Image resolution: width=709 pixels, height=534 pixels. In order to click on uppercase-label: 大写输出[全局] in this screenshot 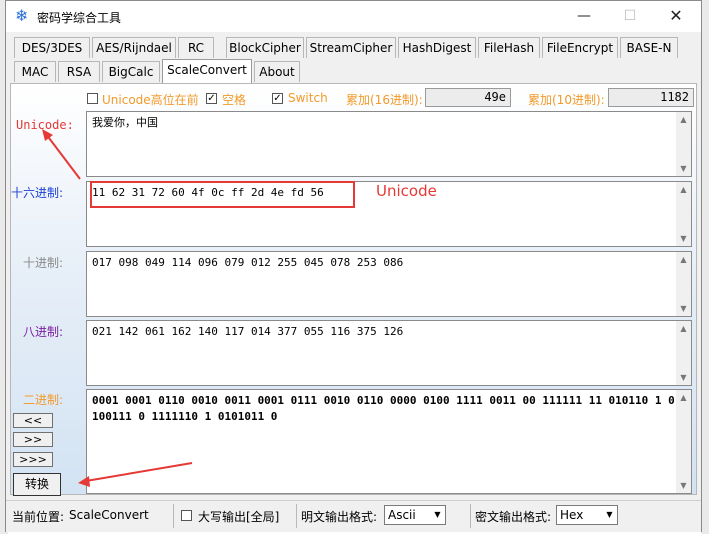, I will do `click(239, 517)`.